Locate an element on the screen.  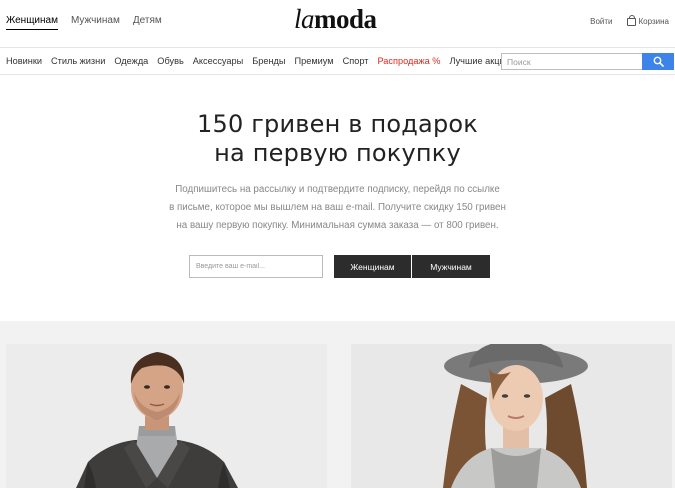
headline-line-1: 150 гривен в подарок is located at coordinates (337, 124).